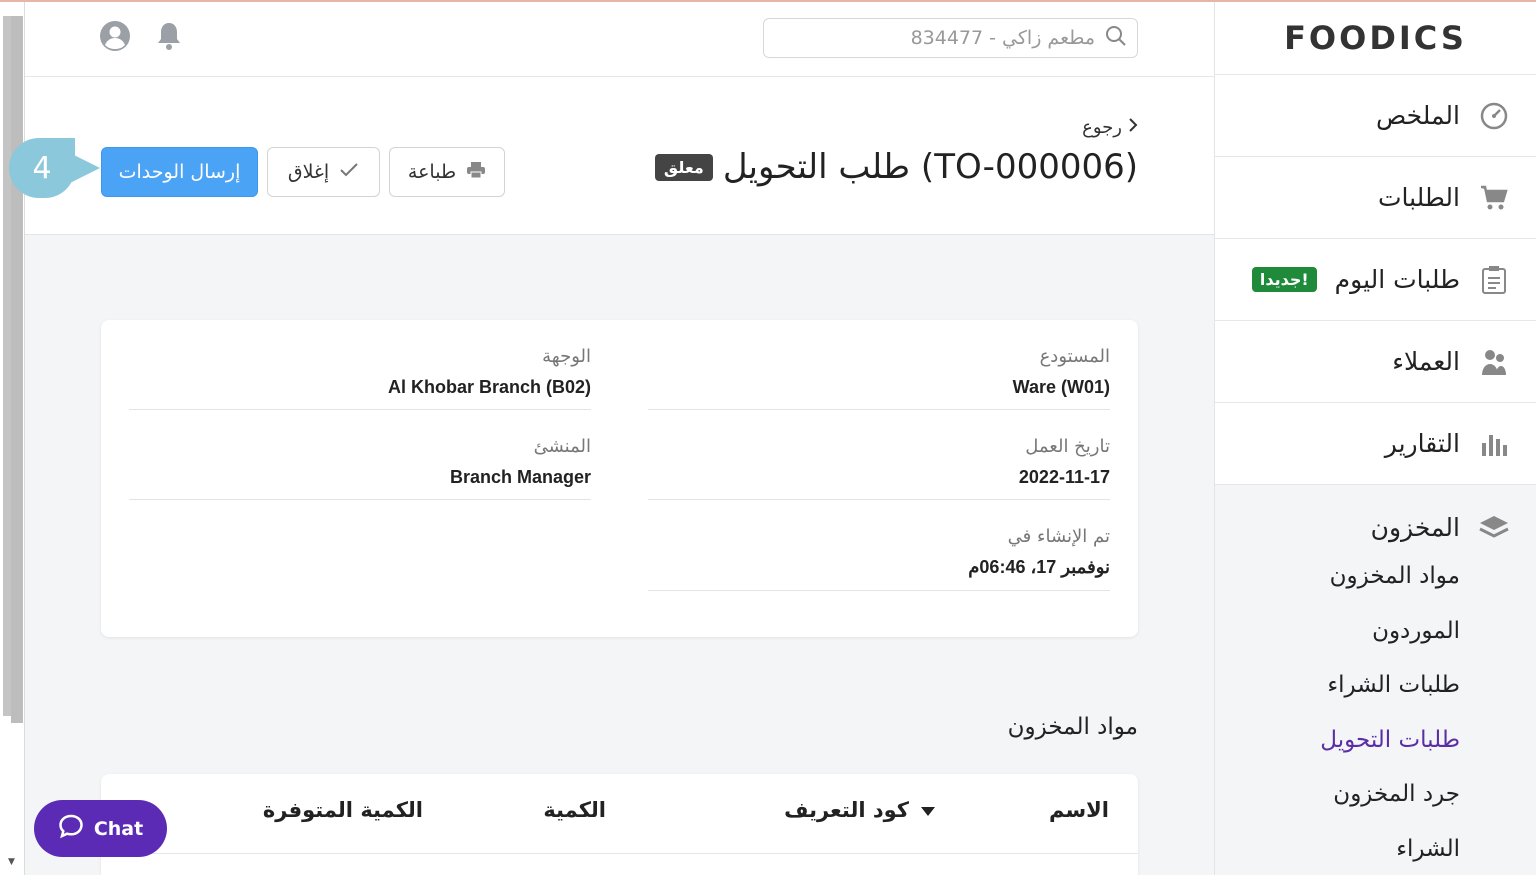 The image size is (1536, 875). Describe the element at coordinates (1072, 727) in the screenshot. I see `items-section-title: مواد المخزون` at that location.